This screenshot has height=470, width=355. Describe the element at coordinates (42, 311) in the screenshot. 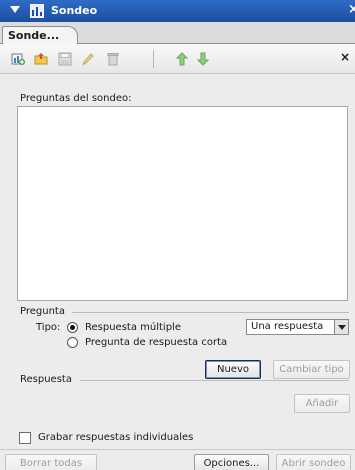

I see `pregunta-section-label: Pregunta` at that location.